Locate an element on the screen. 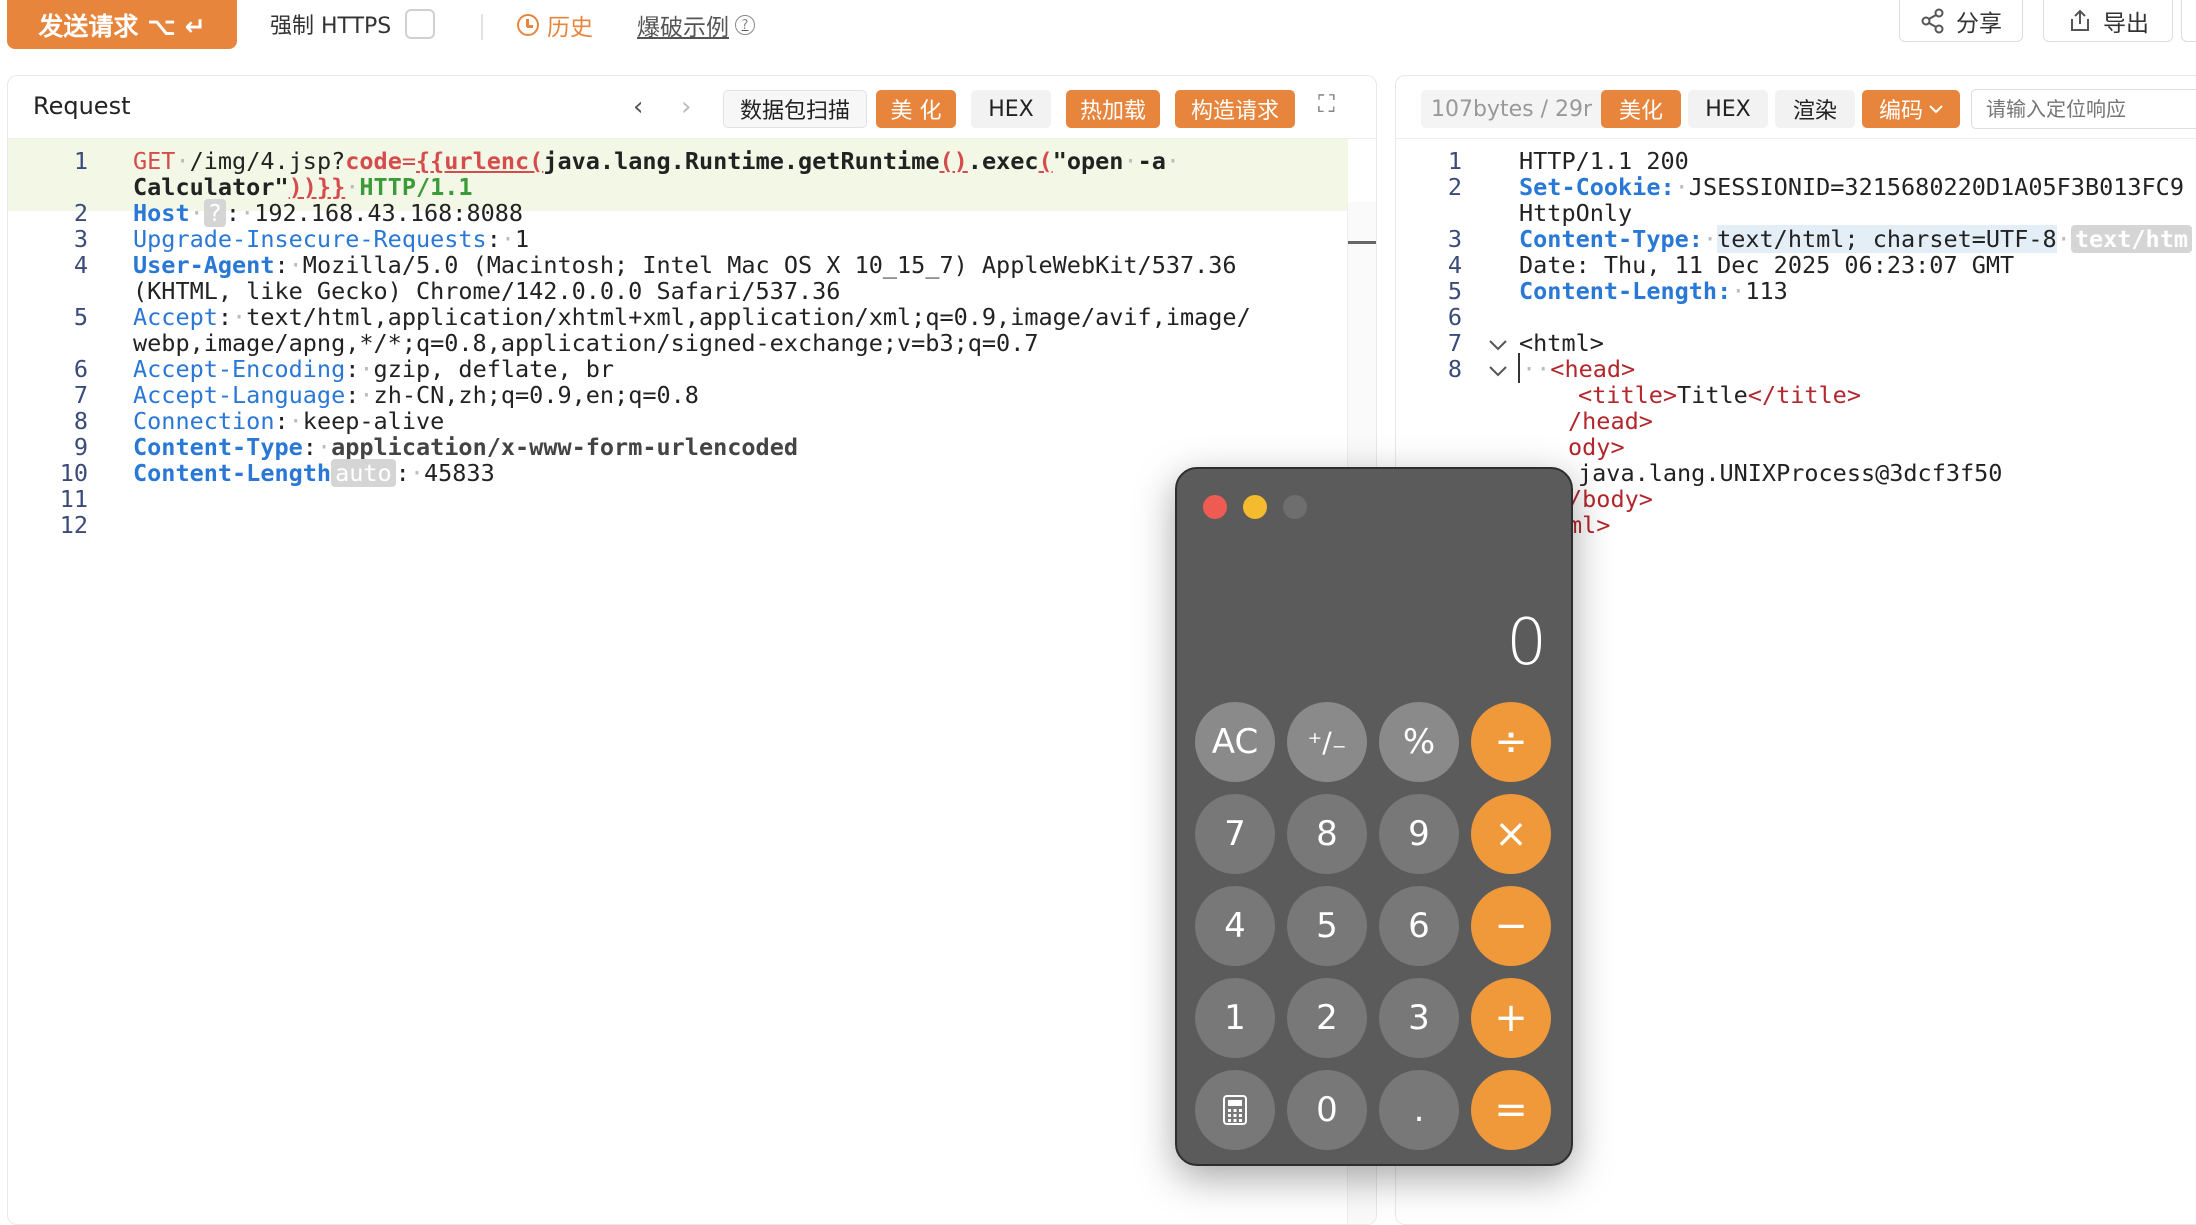 The width and height of the screenshot is (2196, 1225). blast-example-link: 爆破示例 ? is located at coordinates (696, 25).